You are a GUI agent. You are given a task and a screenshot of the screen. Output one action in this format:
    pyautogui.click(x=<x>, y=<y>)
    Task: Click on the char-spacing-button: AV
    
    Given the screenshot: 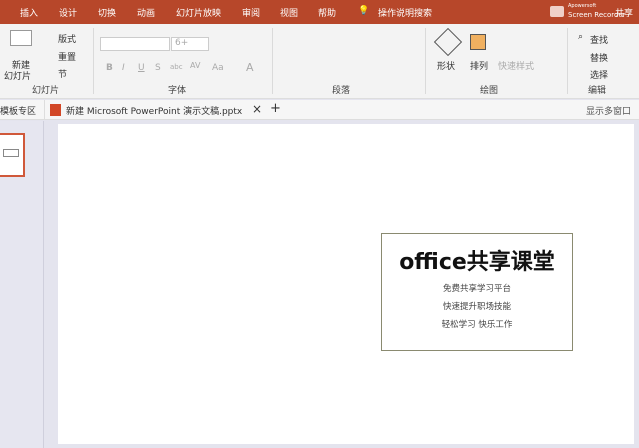 What is the action you would take?
    pyautogui.click(x=195, y=65)
    